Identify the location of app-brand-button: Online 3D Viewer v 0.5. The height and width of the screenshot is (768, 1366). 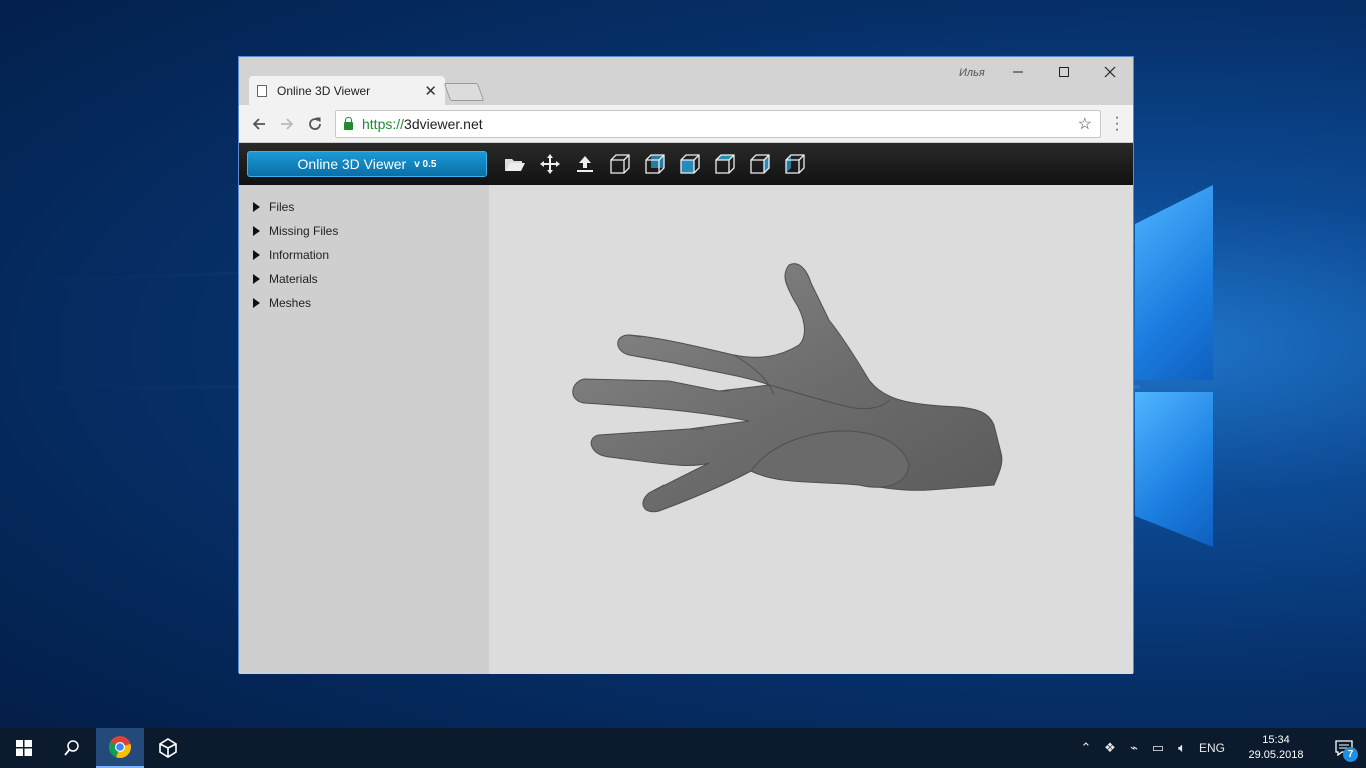
(367, 164).